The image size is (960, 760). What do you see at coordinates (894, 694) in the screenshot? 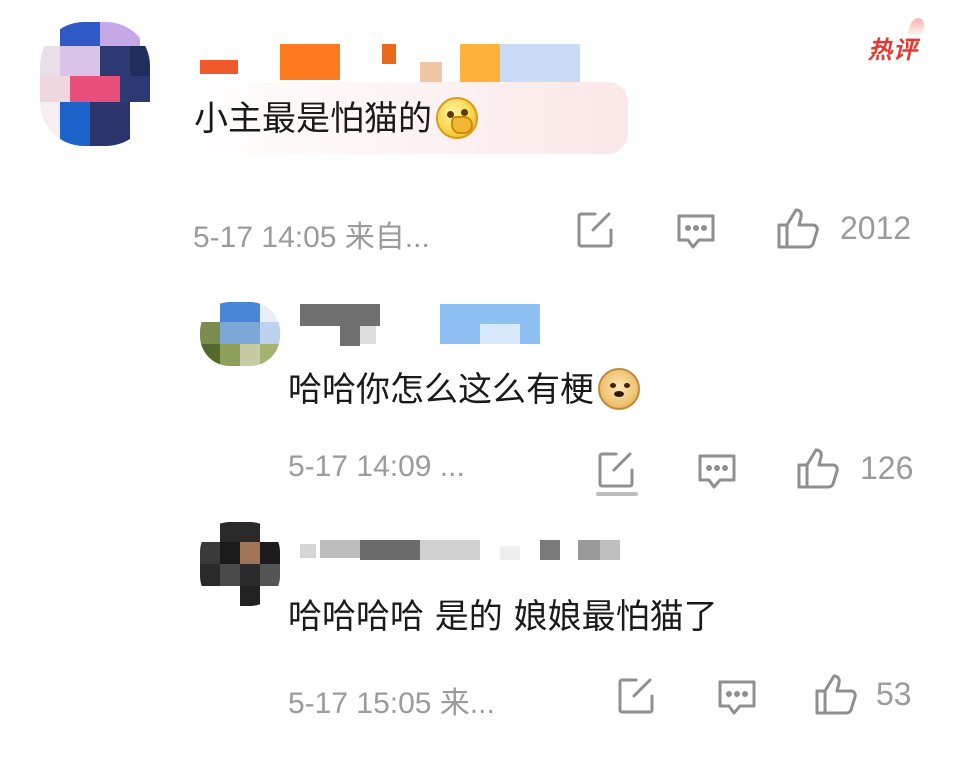
I see `like-count: 53` at bounding box center [894, 694].